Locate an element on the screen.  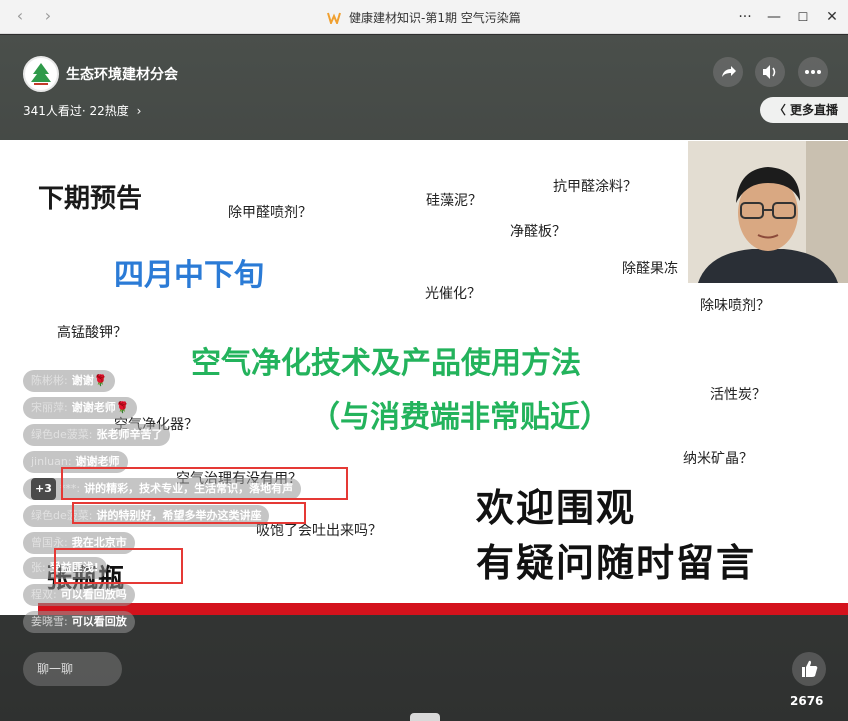
comment-user: 姜晓雪: is located at coordinates (49, 621).